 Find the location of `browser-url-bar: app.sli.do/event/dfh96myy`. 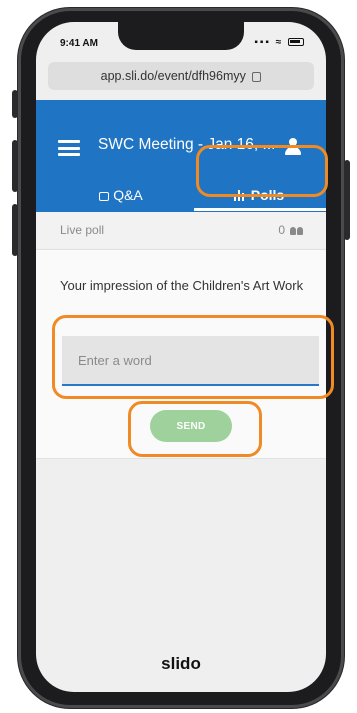

browser-url-bar: app.sli.do/event/dfh96myy is located at coordinates (181, 76).